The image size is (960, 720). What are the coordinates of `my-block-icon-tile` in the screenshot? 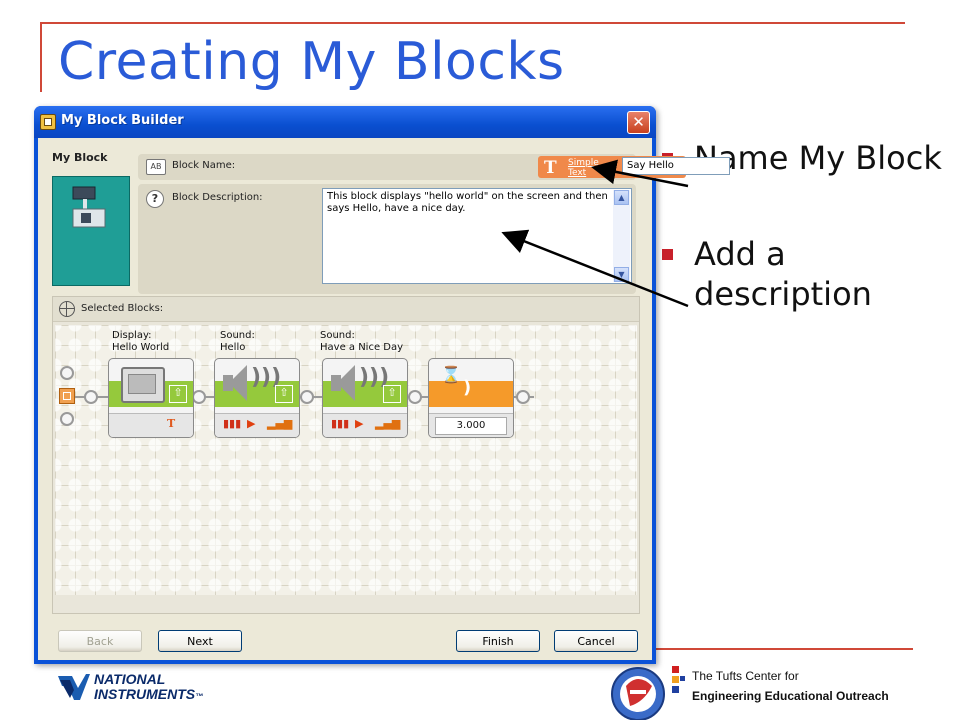 It's located at (91, 231).